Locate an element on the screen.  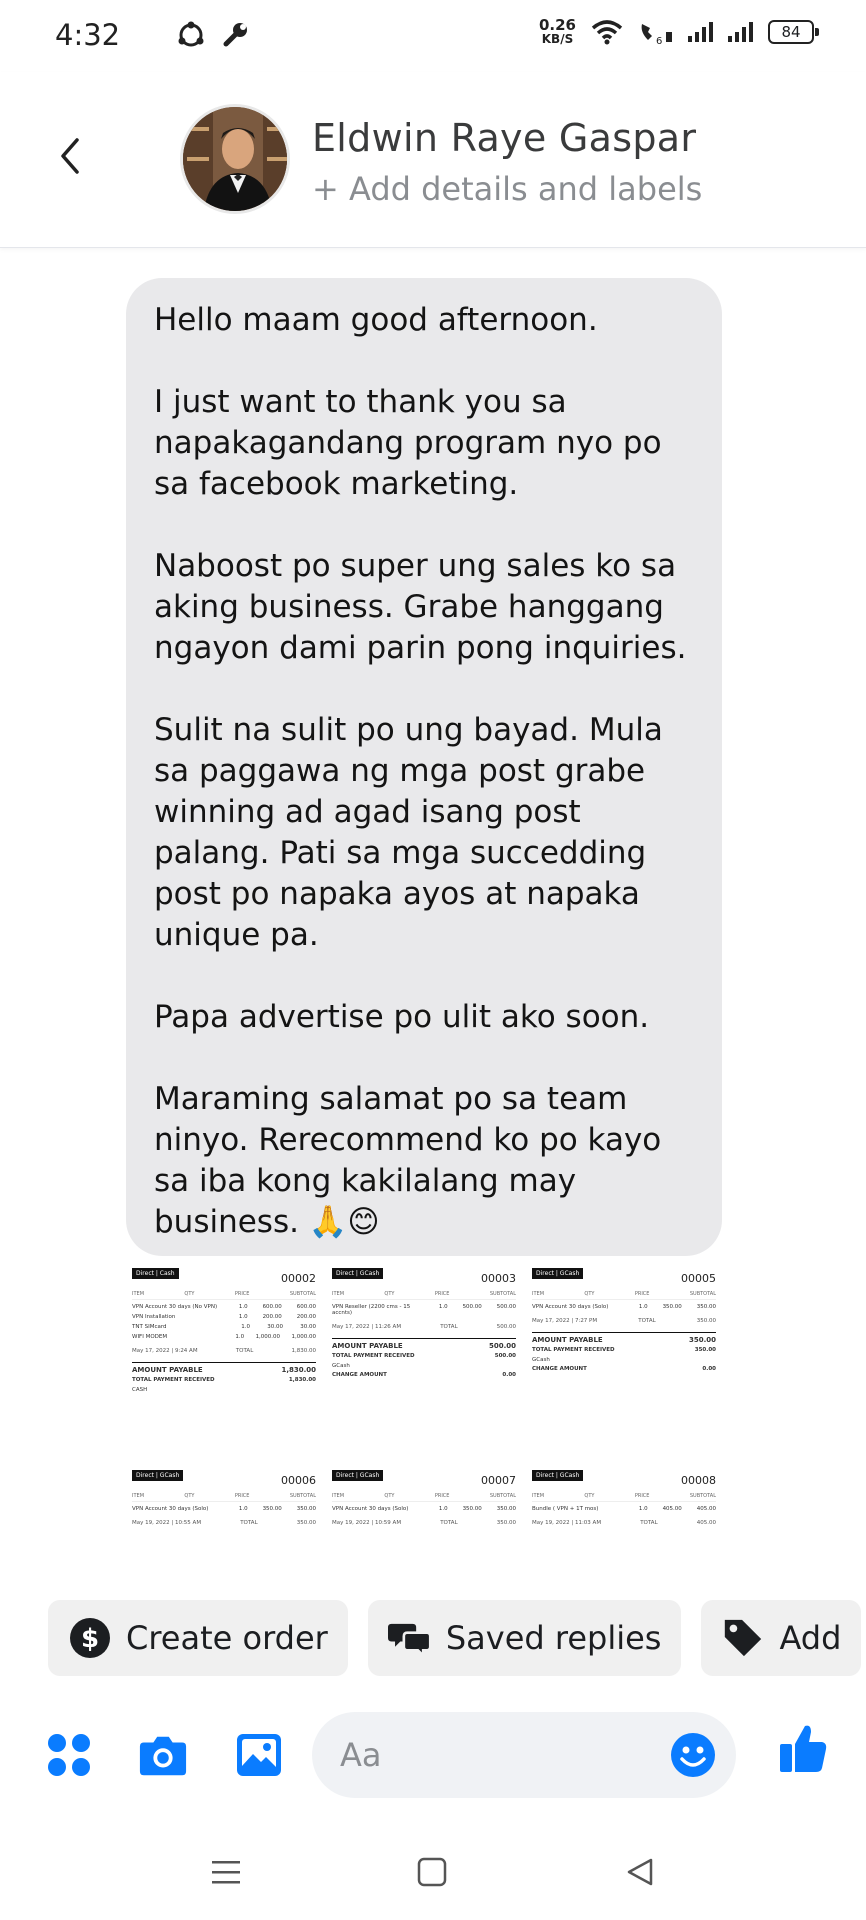
receipt-total-row: May 17, 2022 | 9:24 AM TOTAL 1,830.00 is located at coordinates (224, 1351).